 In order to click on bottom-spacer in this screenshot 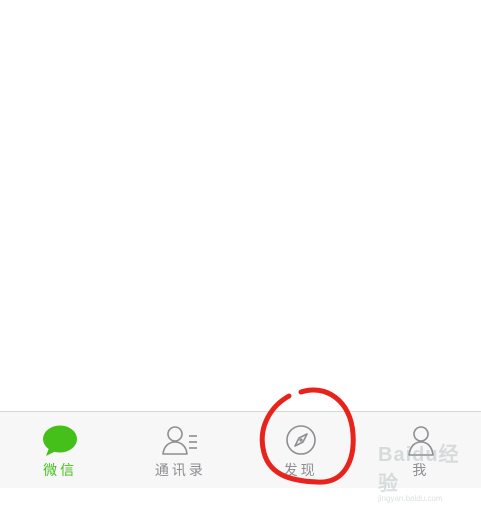, I will do `click(240, 499)`.